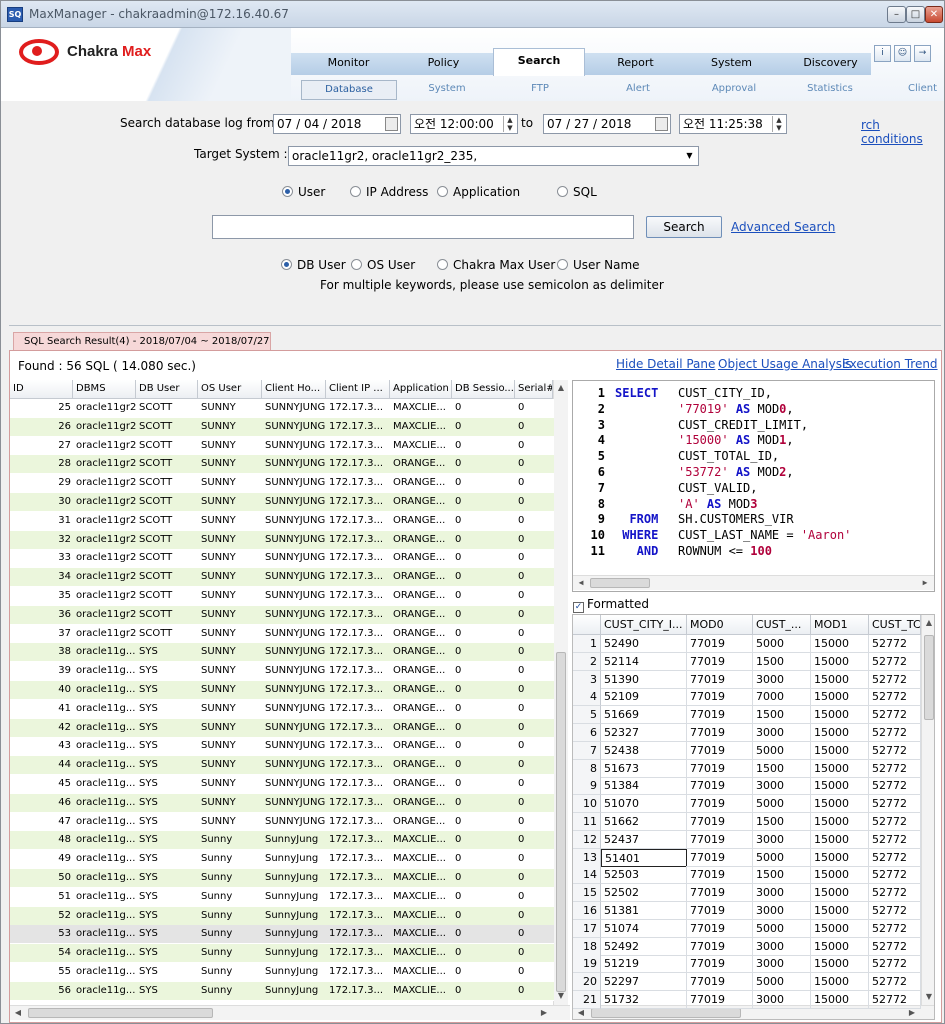 The image size is (945, 1024). I want to click on subtab-system: System, so click(447, 90).